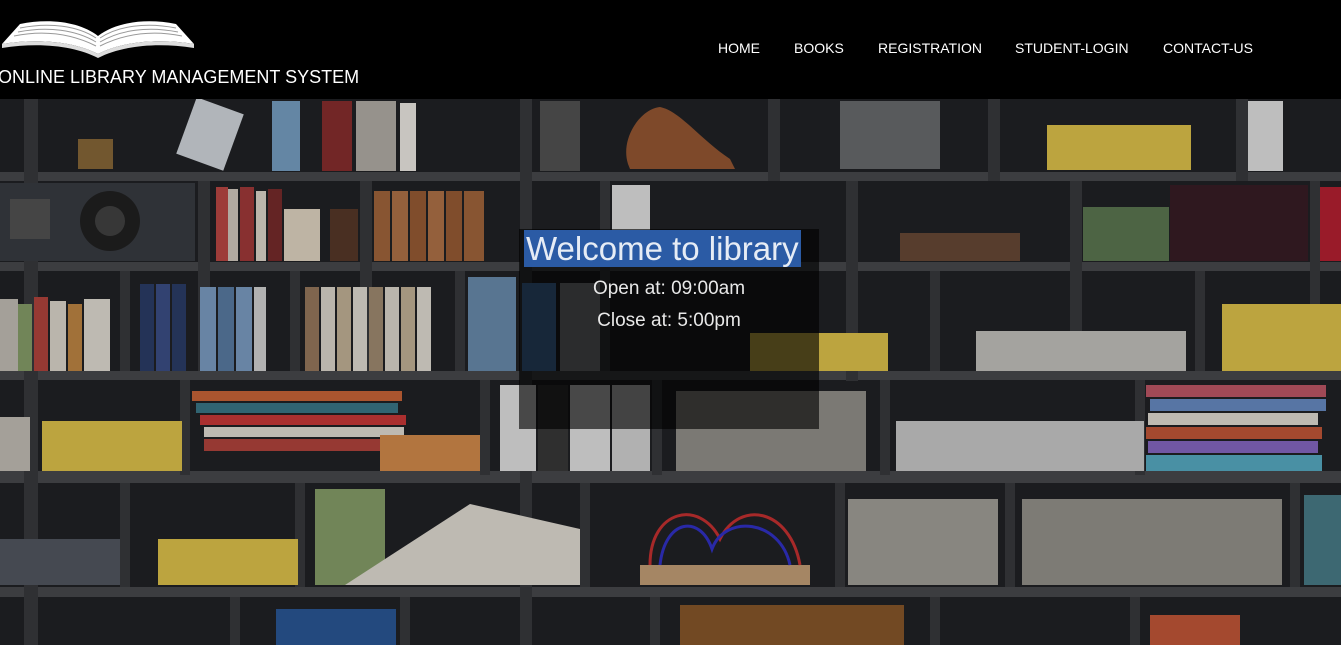 Image resolution: width=1341 pixels, height=645 pixels. What do you see at coordinates (1208, 48) in the screenshot?
I see `nav-contact-us: CONTACT-US` at bounding box center [1208, 48].